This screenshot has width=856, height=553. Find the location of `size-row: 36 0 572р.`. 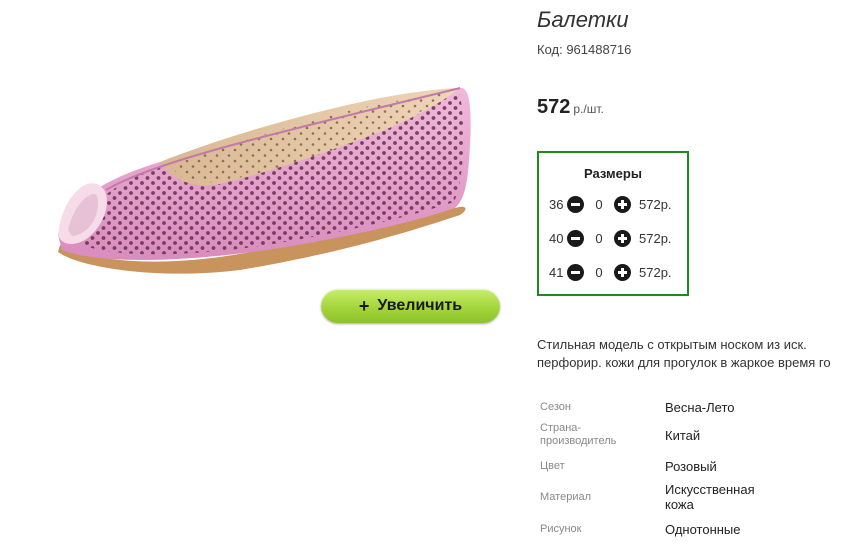

size-row: 36 0 572р. is located at coordinates (610, 204).